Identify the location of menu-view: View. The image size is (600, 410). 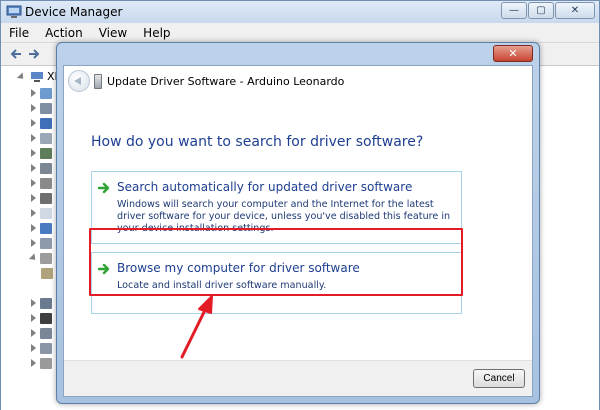
(113, 33).